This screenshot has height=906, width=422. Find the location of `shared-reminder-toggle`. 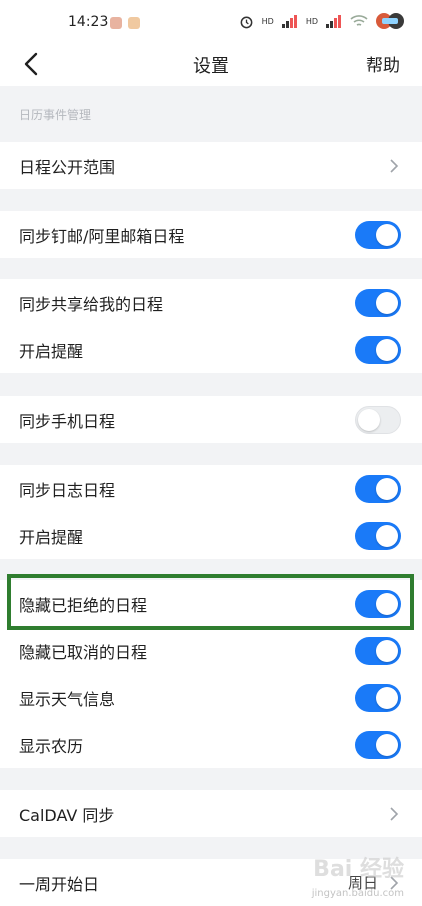

shared-reminder-toggle is located at coordinates (378, 350).